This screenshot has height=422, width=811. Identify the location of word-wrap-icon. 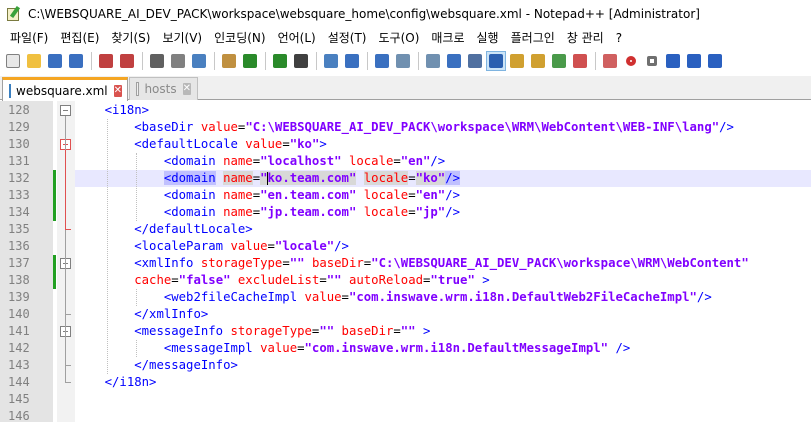
(454, 61).